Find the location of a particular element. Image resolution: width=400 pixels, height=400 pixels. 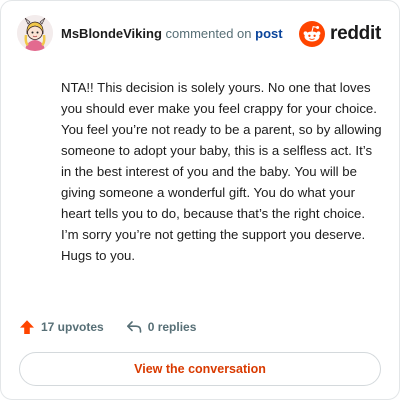

comment-byline: MsBlondeViking commented on post is located at coordinates (172, 33).